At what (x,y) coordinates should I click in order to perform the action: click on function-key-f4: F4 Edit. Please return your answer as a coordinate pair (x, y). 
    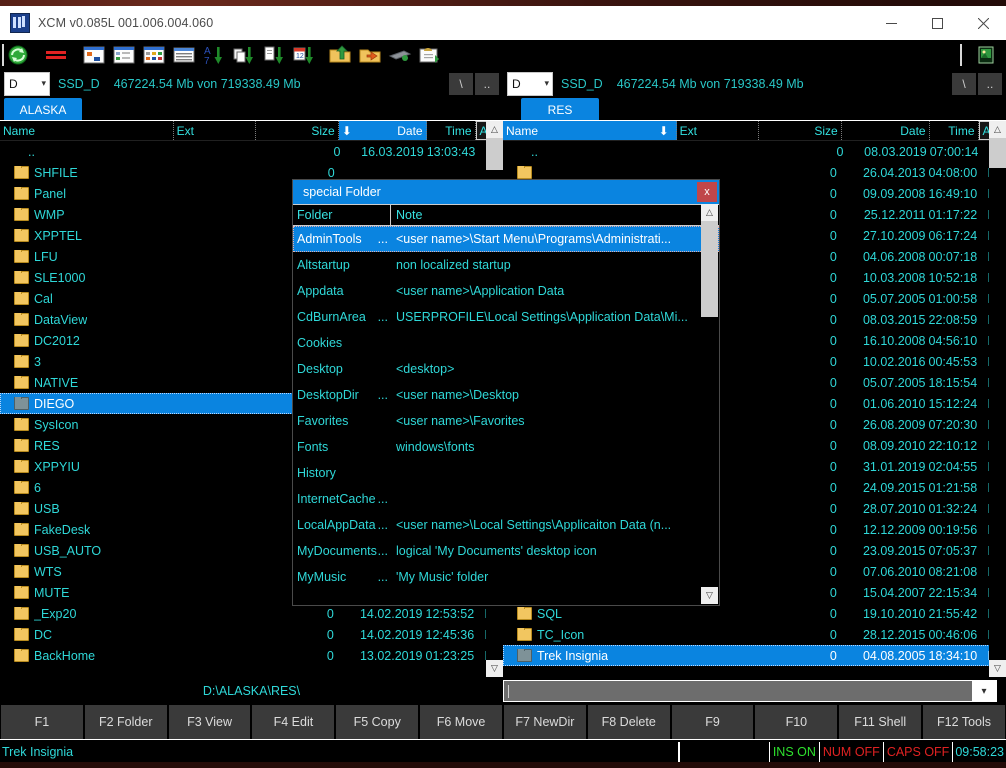
    Looking at the image, I should click on (293, 722).